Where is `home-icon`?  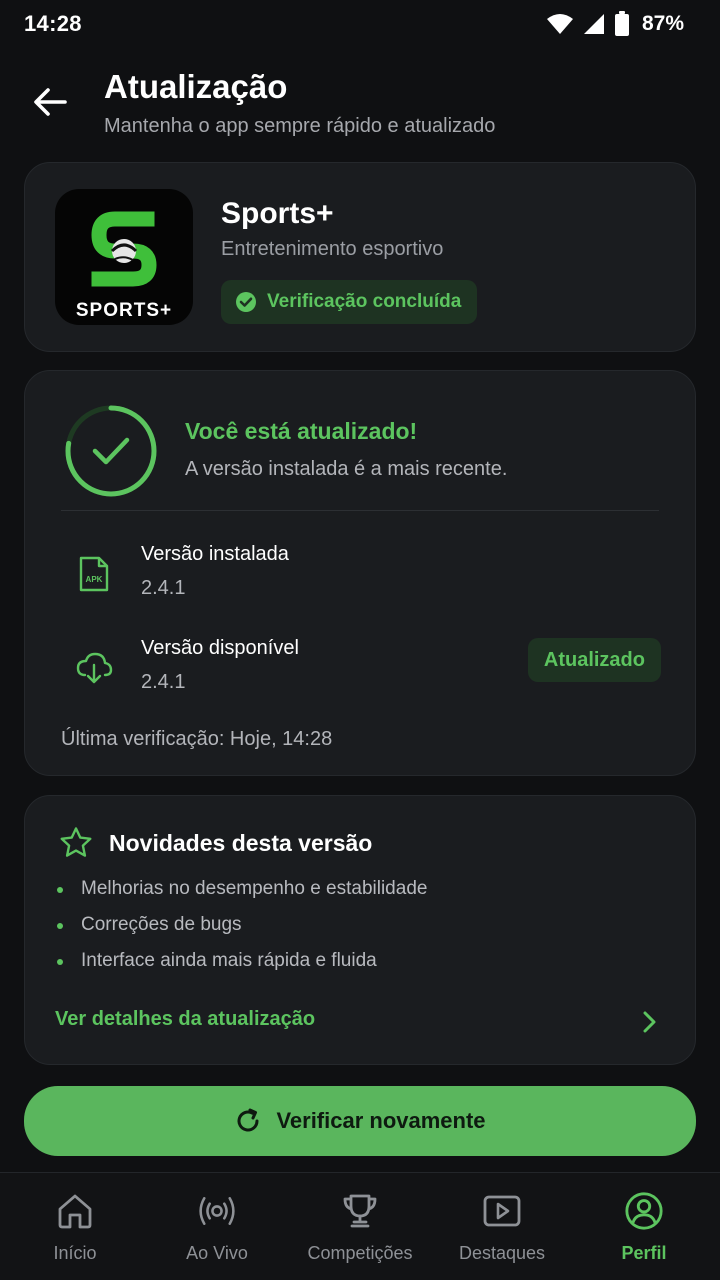
home-icon is located at coordinates (75, 1211).